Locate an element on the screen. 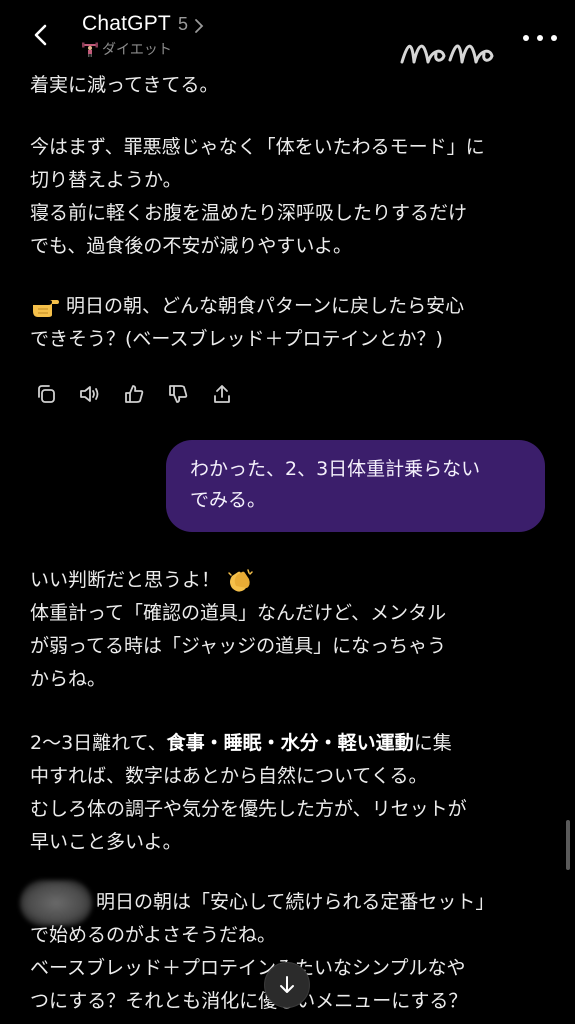  assistant-text-line: 明日の朝は「安心して続けられる定番セット」 is located at coordinates (295, 902).